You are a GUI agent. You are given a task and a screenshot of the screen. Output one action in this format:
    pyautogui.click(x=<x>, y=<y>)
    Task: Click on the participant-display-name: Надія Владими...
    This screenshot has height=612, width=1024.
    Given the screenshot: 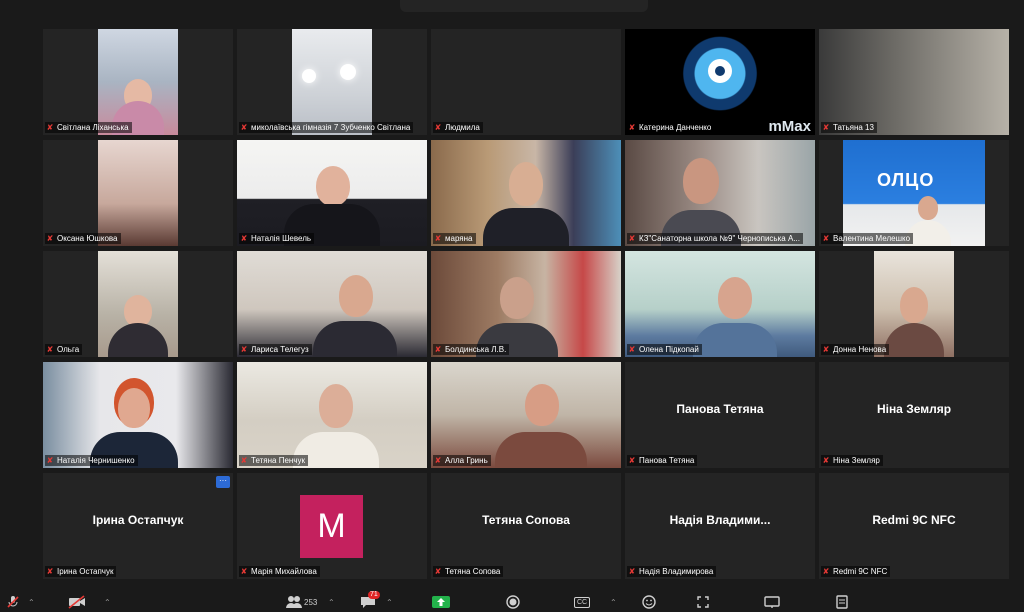 What is the action you would take?
    pyautogui.click(x=720, y=520)
    